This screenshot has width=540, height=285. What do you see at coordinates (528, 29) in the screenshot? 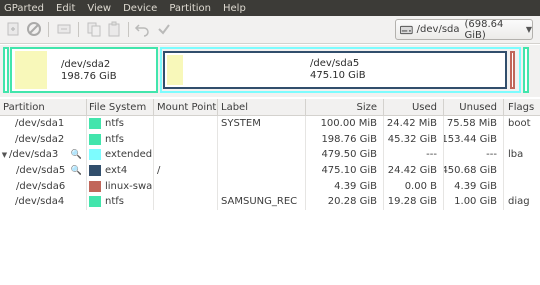
I see `chevron-down-icon: ▼` at bounding box center [528, 29].